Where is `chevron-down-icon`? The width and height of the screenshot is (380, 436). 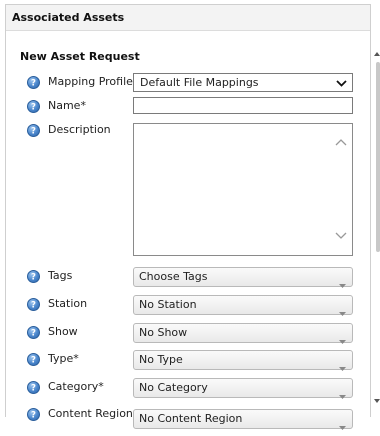
chevron-down-icon is located at coordinates (341, 85).